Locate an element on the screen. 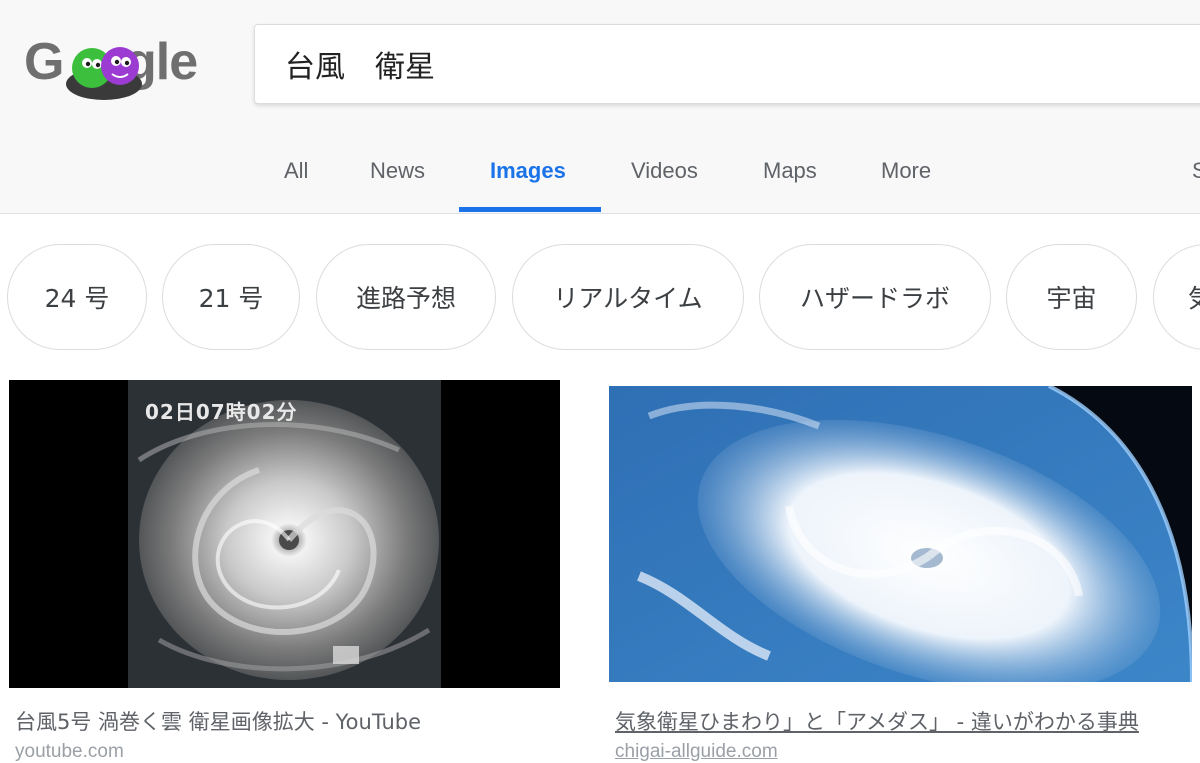 The image size is (1200, 763). google-logo: Google is located at coordinates (112, 65).